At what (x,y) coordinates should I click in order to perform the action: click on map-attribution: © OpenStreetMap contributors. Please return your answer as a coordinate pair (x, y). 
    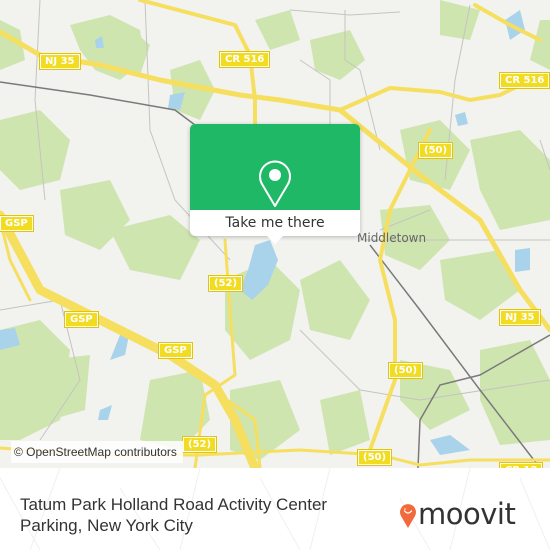
    Looking at the image, I should click on (97, 452).